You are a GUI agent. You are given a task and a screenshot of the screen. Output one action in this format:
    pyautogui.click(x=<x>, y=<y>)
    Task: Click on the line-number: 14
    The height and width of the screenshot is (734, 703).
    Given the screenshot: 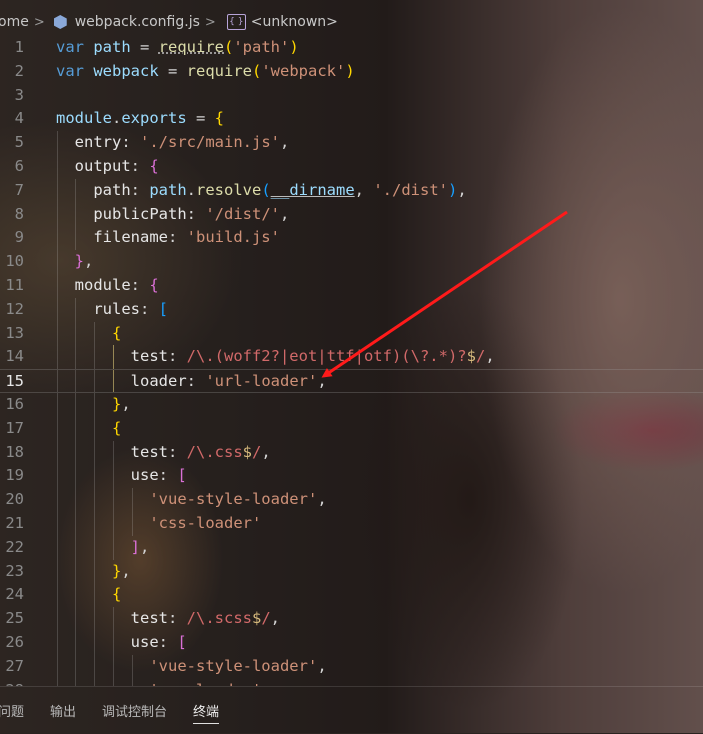 What is the action you would take?
    pyautogui.click(x=14, y=356)
    